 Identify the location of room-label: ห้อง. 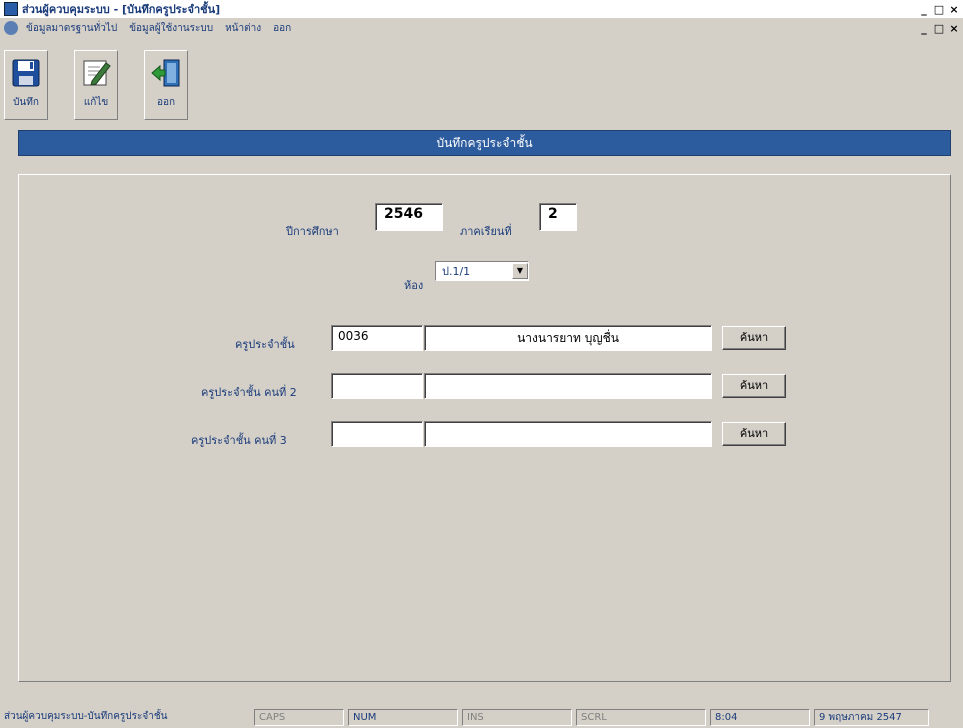
(414, 285).